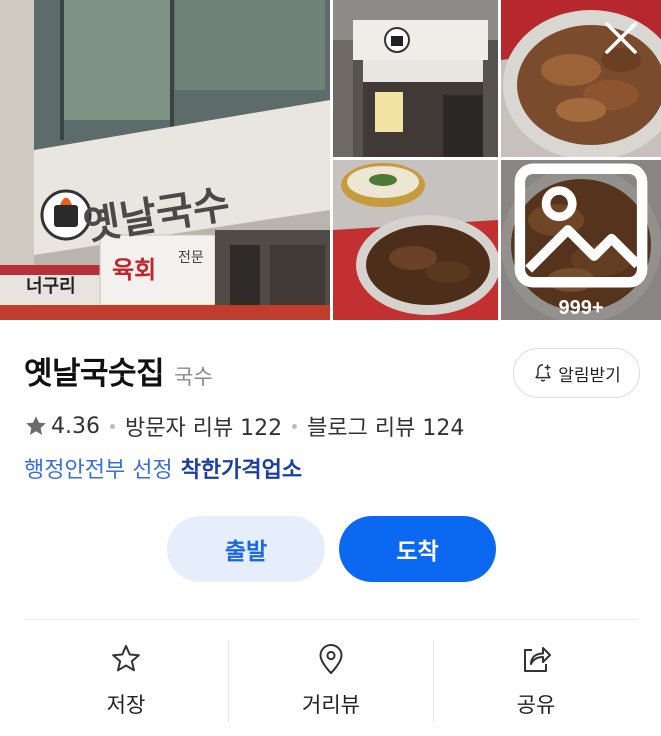 This screenshot has width=661, height=736. What do you see at coordinates (537, 659) in the screenshot?
I see `share-icon` at bounding box center [537, 659].